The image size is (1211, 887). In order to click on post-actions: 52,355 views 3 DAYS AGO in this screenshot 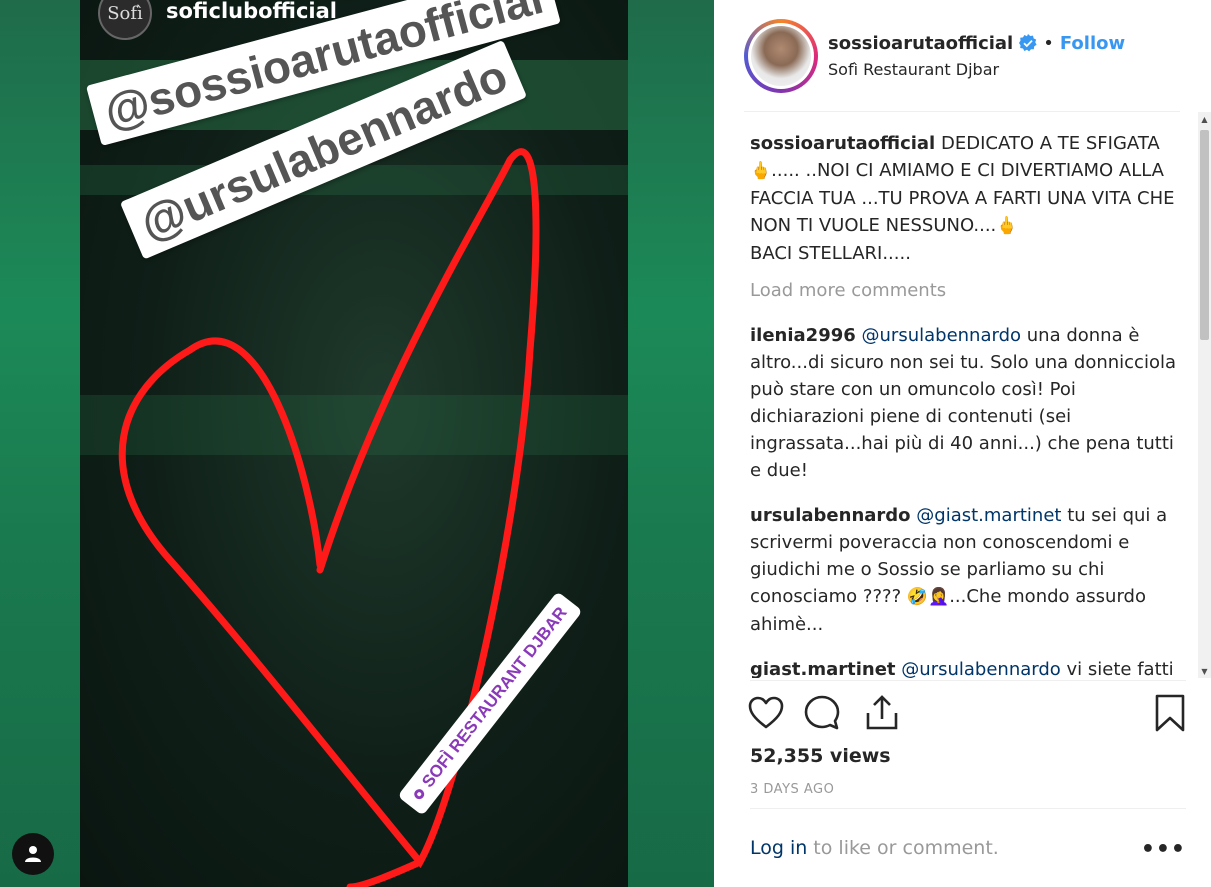, I will do `click(967, 738)`.